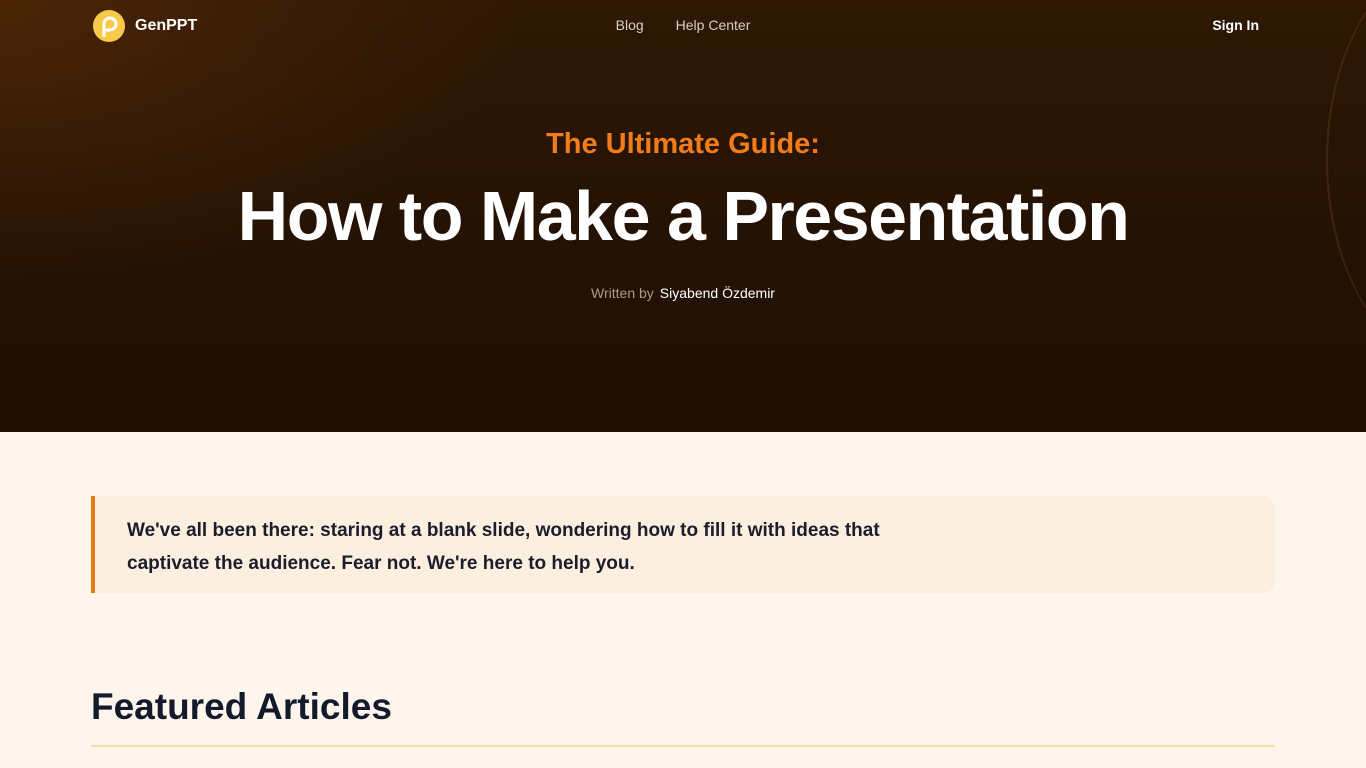  Describe the element at coordinates (717, 293) in the screenshot. I see `author-name: Siyabend Özdemir` at that location.